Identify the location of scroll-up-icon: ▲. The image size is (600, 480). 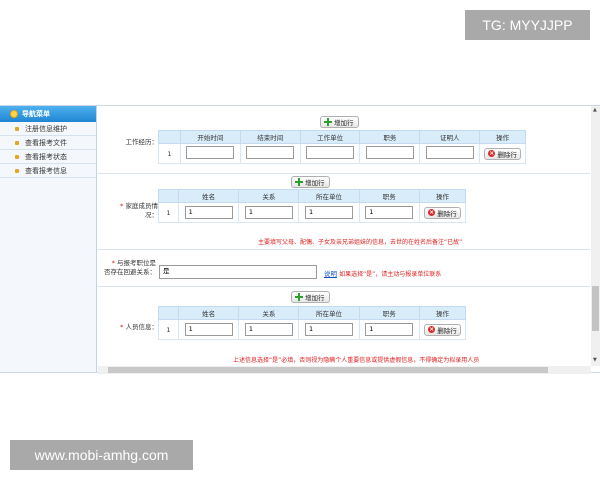
(595, 110).